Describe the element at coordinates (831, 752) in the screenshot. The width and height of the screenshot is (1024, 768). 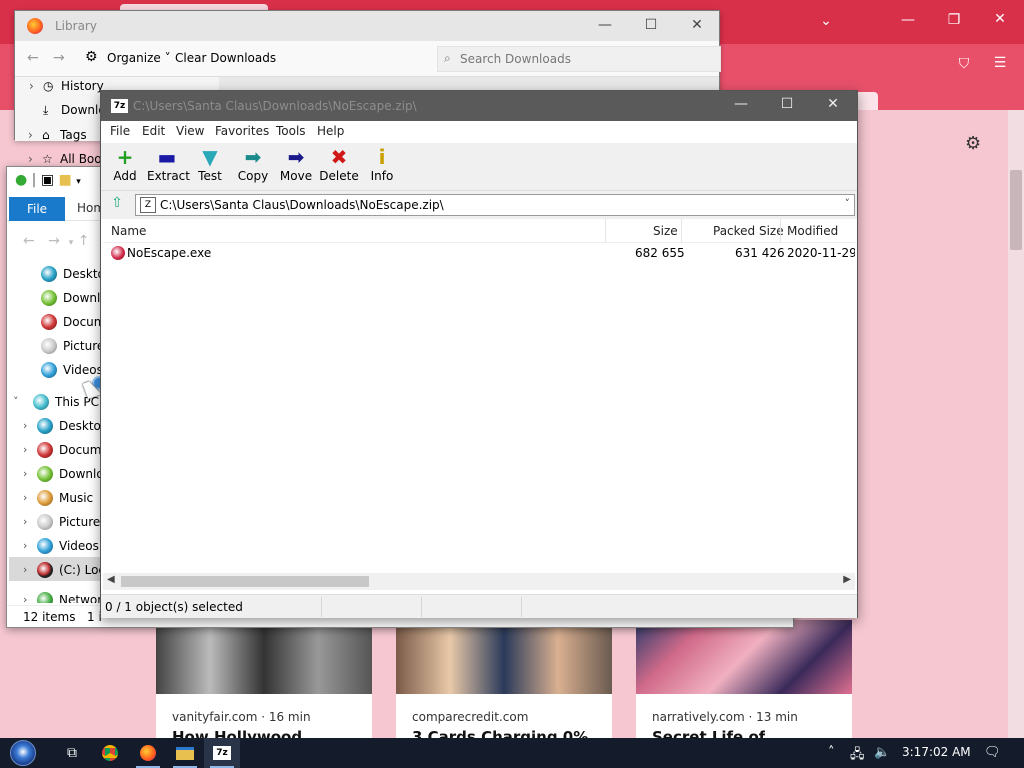
I see `show-hidden-icons-icon: ˄` at that location.